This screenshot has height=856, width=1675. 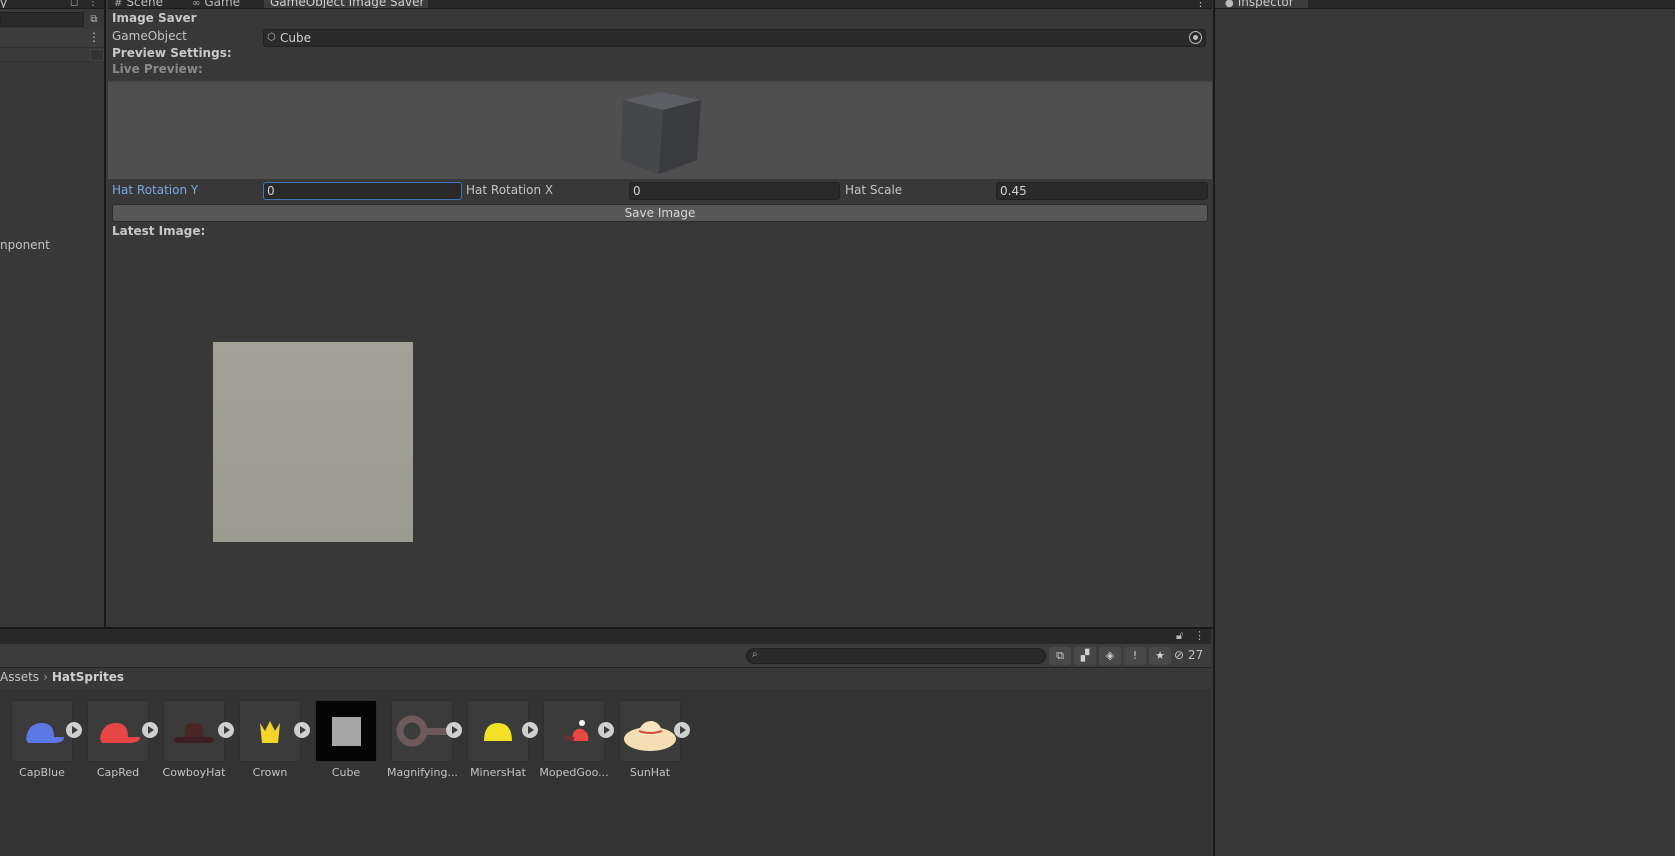 I want to click on asset-name: Cube, so click(x=346, y=772).